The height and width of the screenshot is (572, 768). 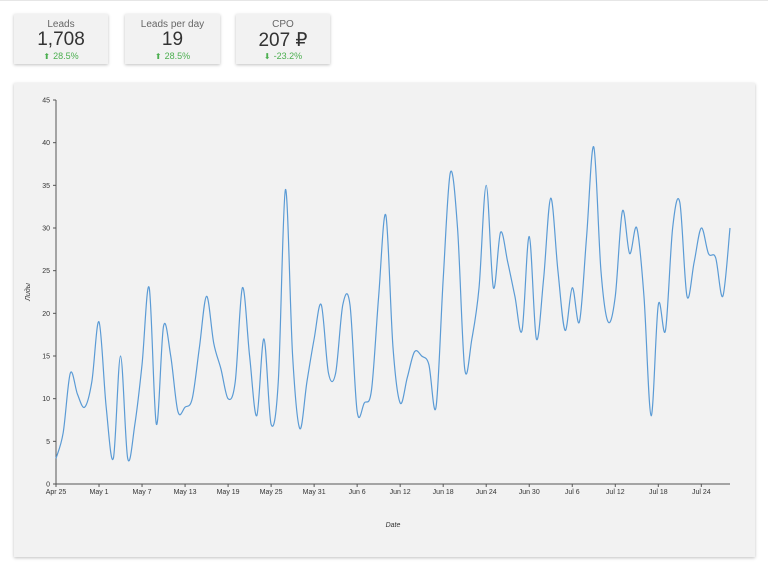 What do you see at coordinates (28, 292) in the screenshot?
I see `y-axis-label: Лиды` at bounding box center [28, 292].